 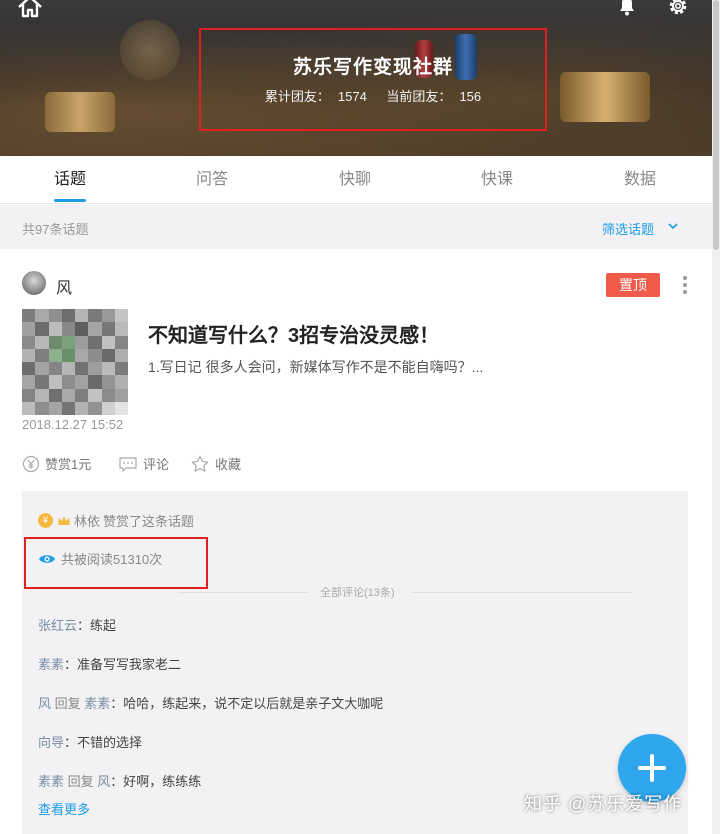 What do you see at coordinates (247, 703) in the screenshot?
I see `comment-text: ：哈哈，练起来，说不定以后就是亲子文大咖呢` at bounding box center [247, 703].